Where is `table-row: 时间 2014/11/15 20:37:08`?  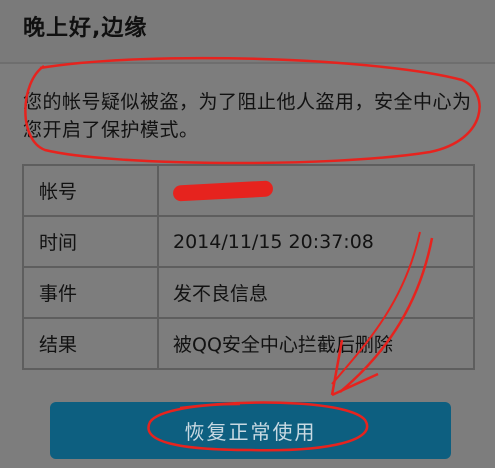
table-row: 时间 2014/11/15 20:37:08 is located at coordinates (248, 241).